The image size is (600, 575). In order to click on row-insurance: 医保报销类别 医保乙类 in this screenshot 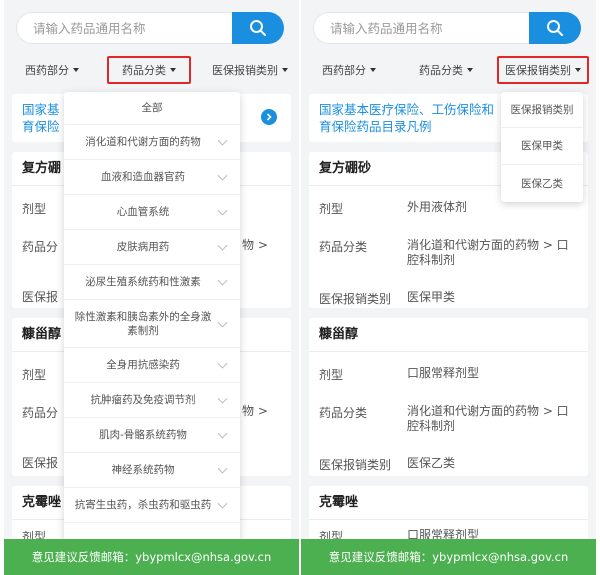, I will do `click(448, 466)`.